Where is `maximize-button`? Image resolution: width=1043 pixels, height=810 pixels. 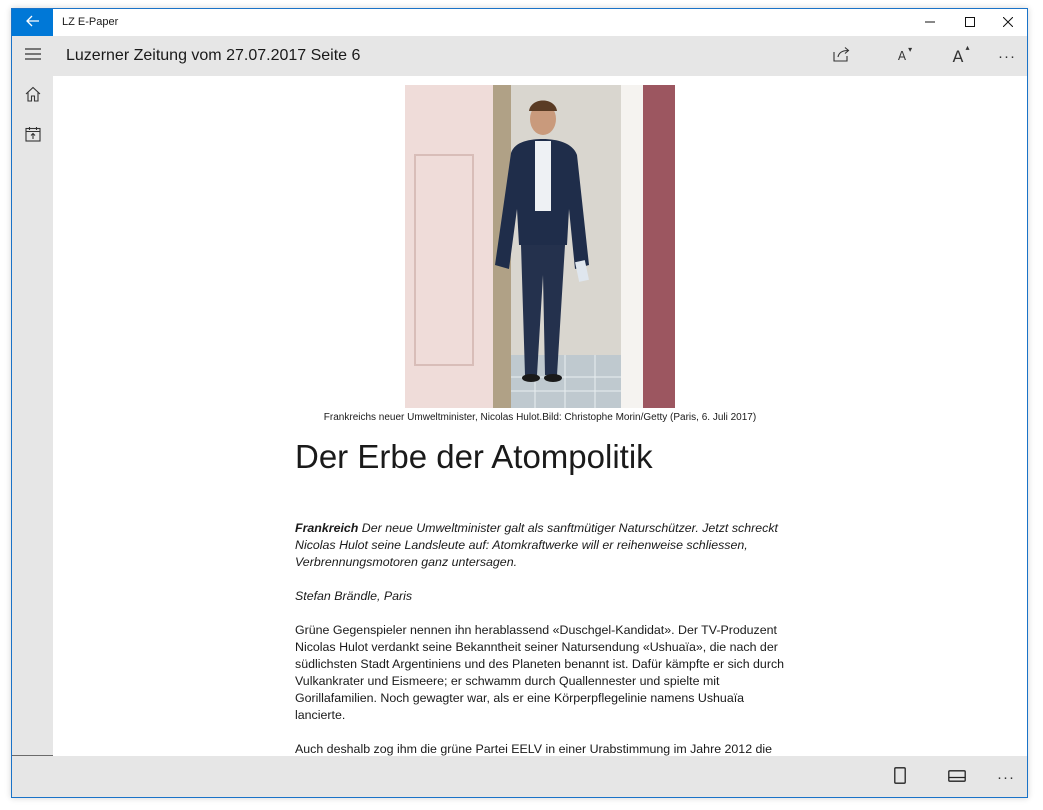
maximize-button is located at coordinates (970, 22).